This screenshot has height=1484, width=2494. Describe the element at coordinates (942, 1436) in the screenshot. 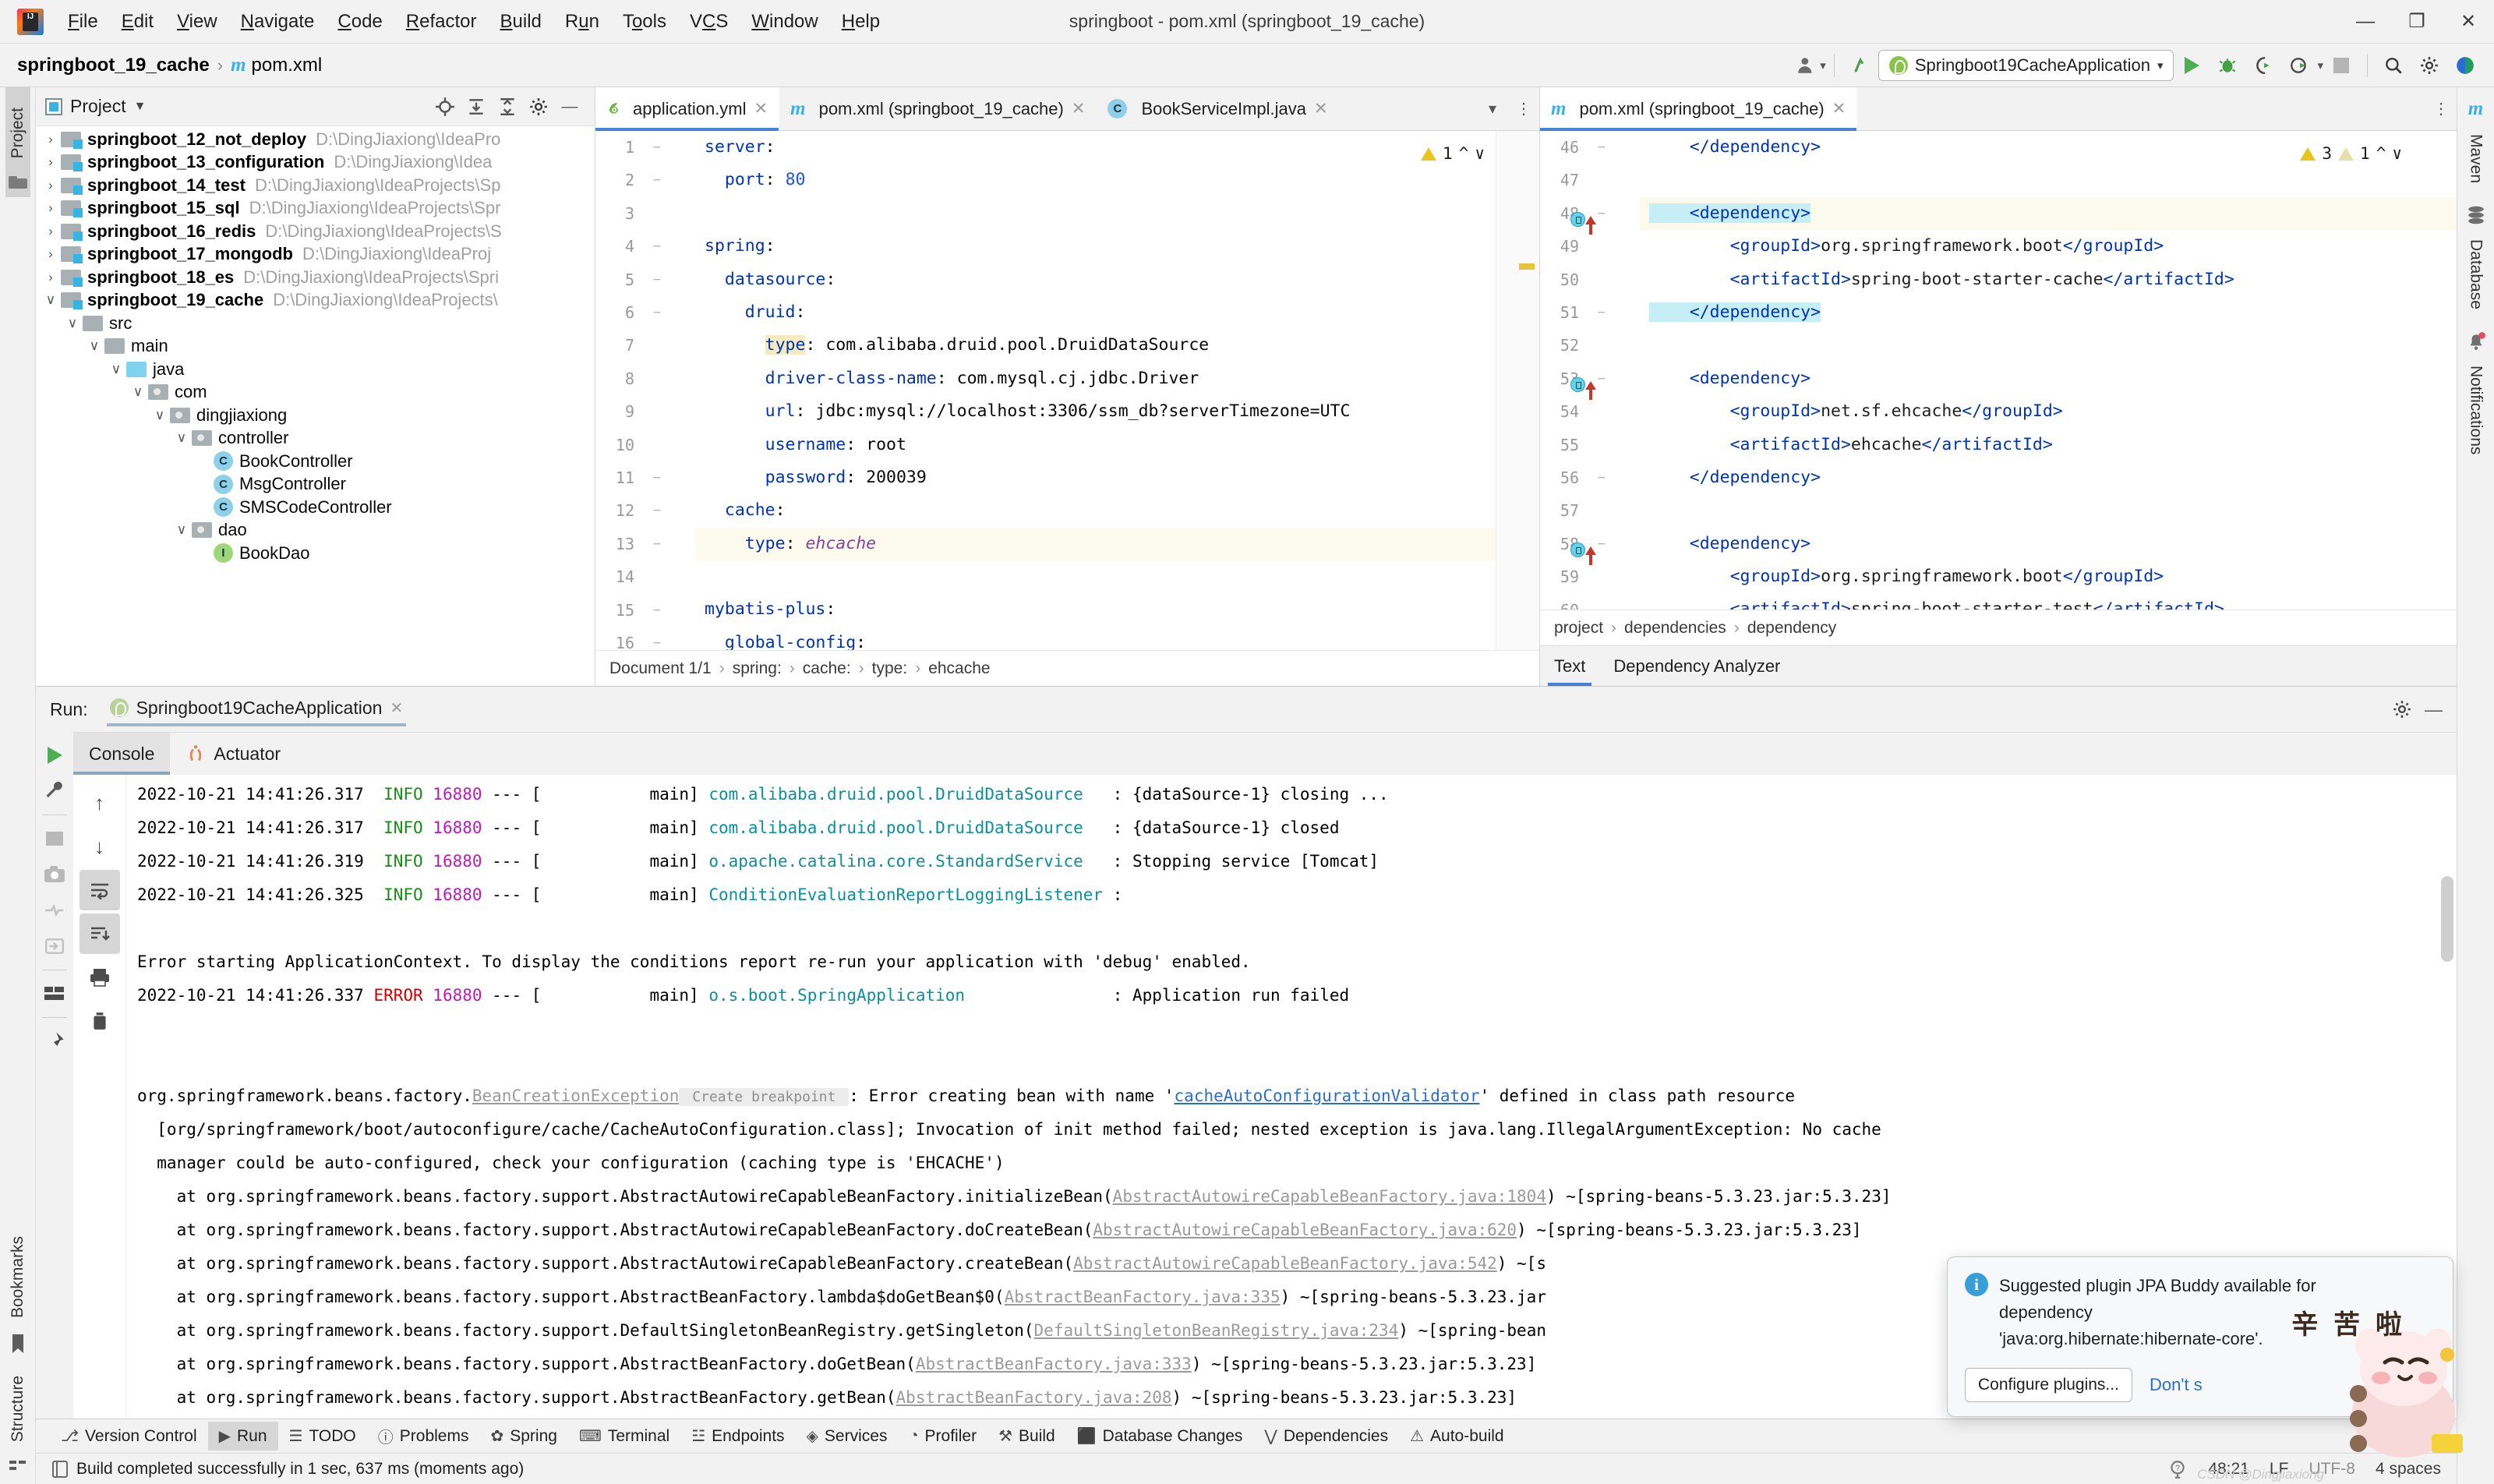

I see `bottom-tab-profiler: ◔ Profiler` at that location.